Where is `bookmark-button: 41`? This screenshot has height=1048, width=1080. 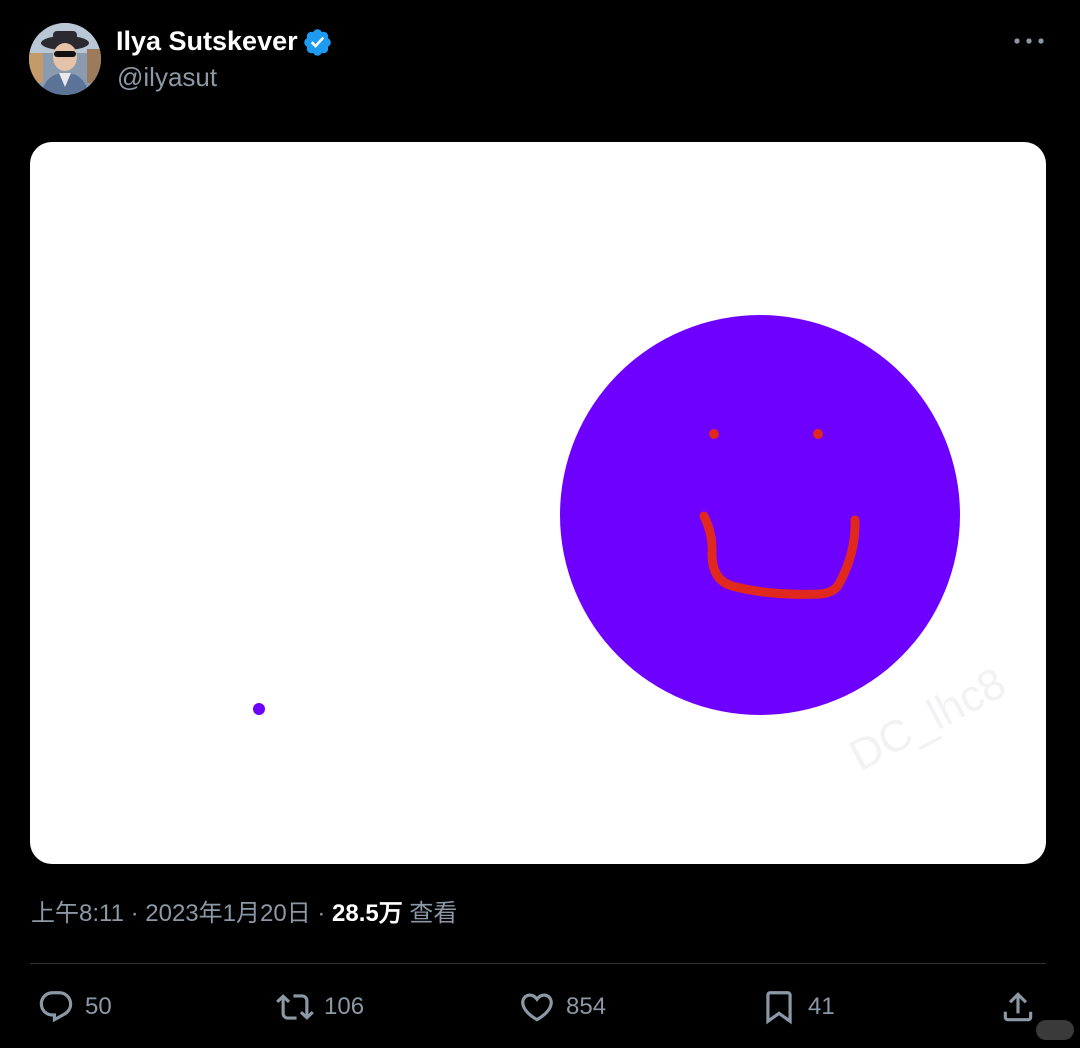
bookmark-button: 41 is located at coordinates (797, 1007).